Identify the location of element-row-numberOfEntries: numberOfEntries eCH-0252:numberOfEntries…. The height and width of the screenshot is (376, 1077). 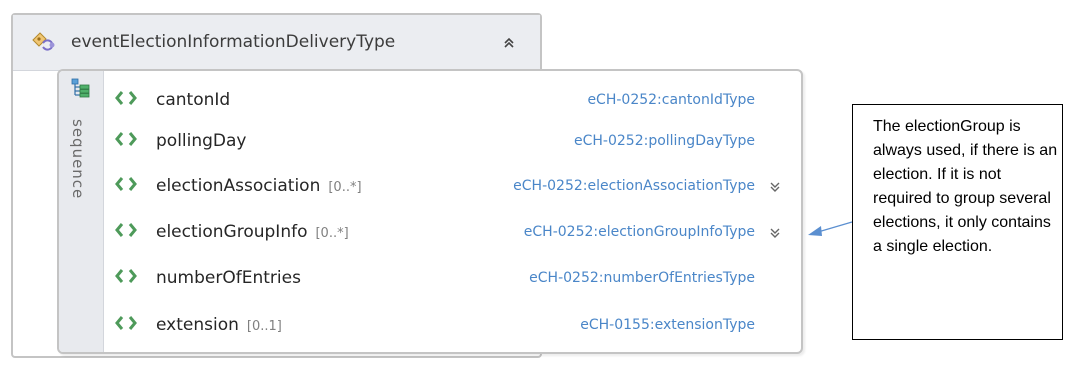
(451, 277).